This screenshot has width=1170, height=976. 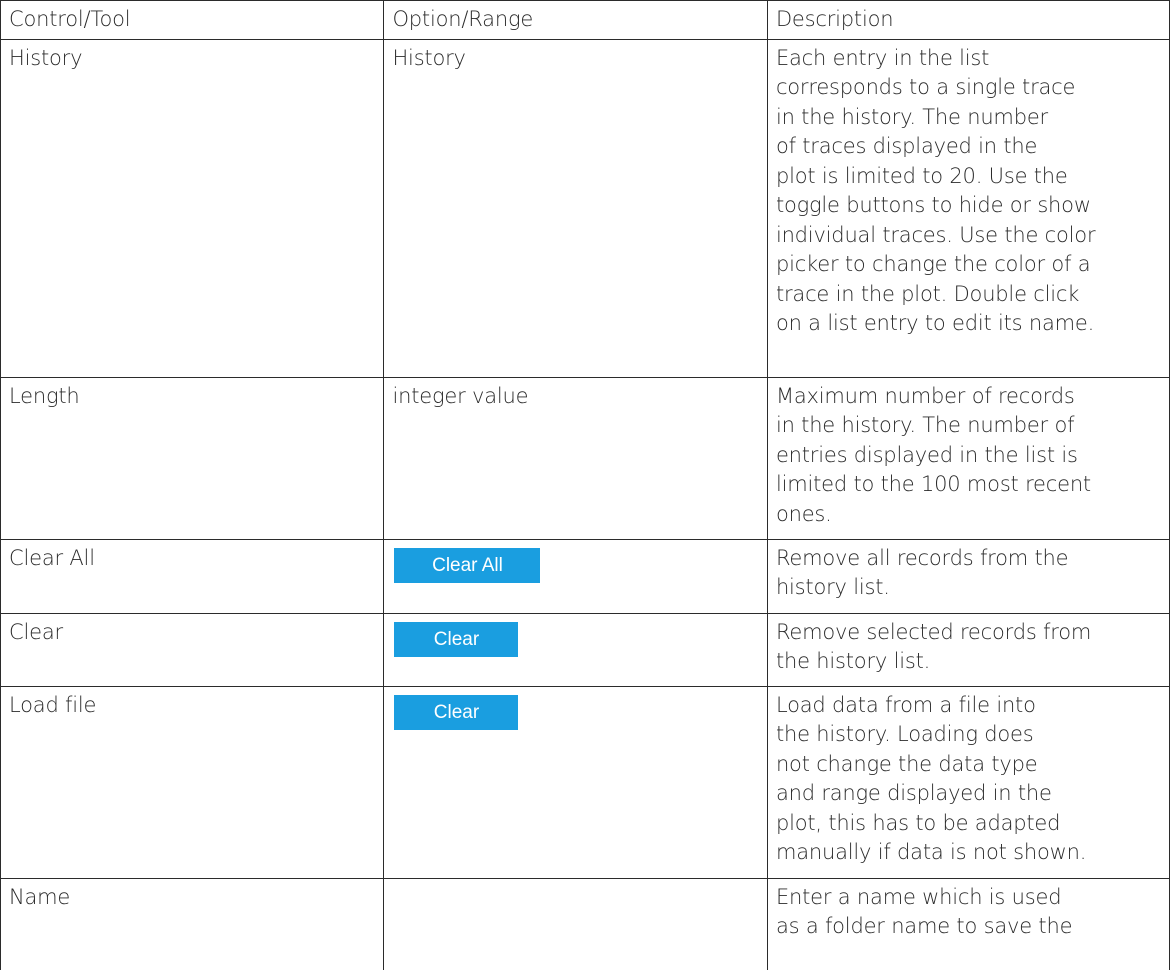 What do you see at coordinates (192, 208) in the screenshot?
I see `control-cell: History` at bounding box center [192, 208].